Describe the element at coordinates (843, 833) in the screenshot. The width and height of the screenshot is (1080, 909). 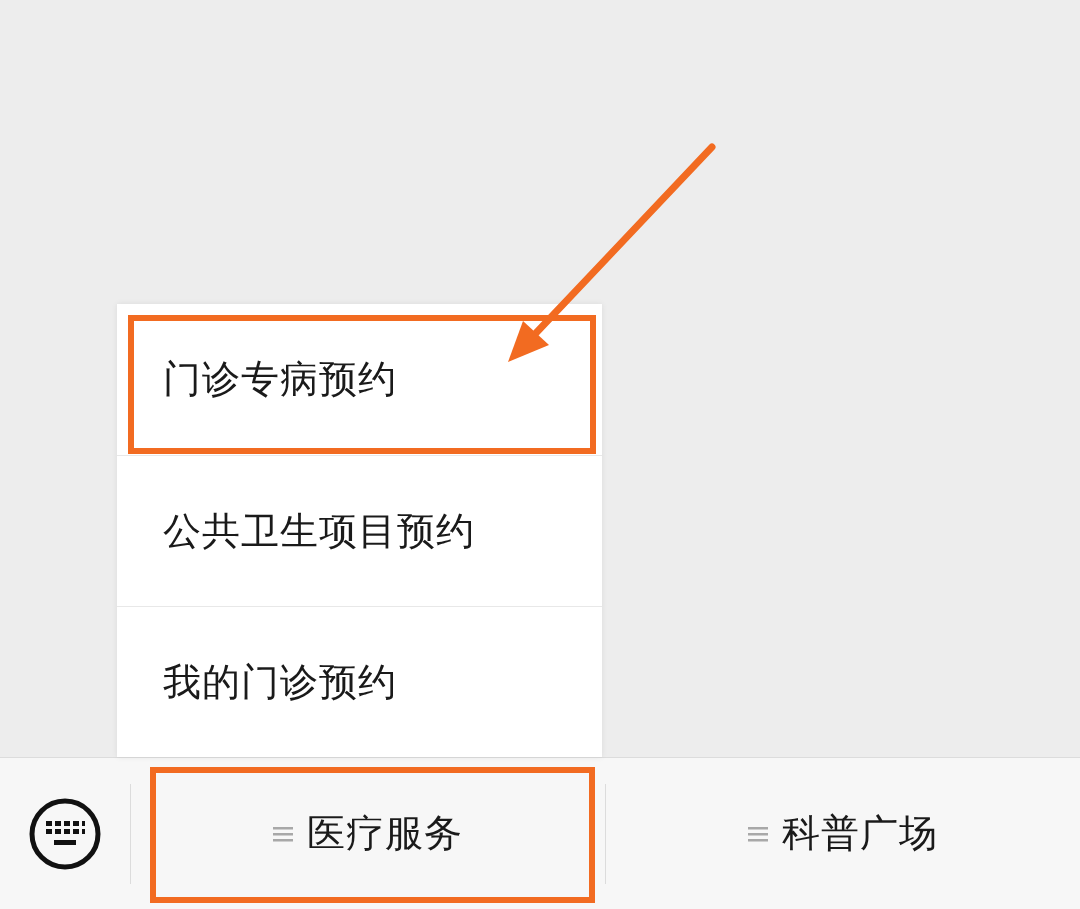
I see `menu-bar-button: 科普广场` at that location.